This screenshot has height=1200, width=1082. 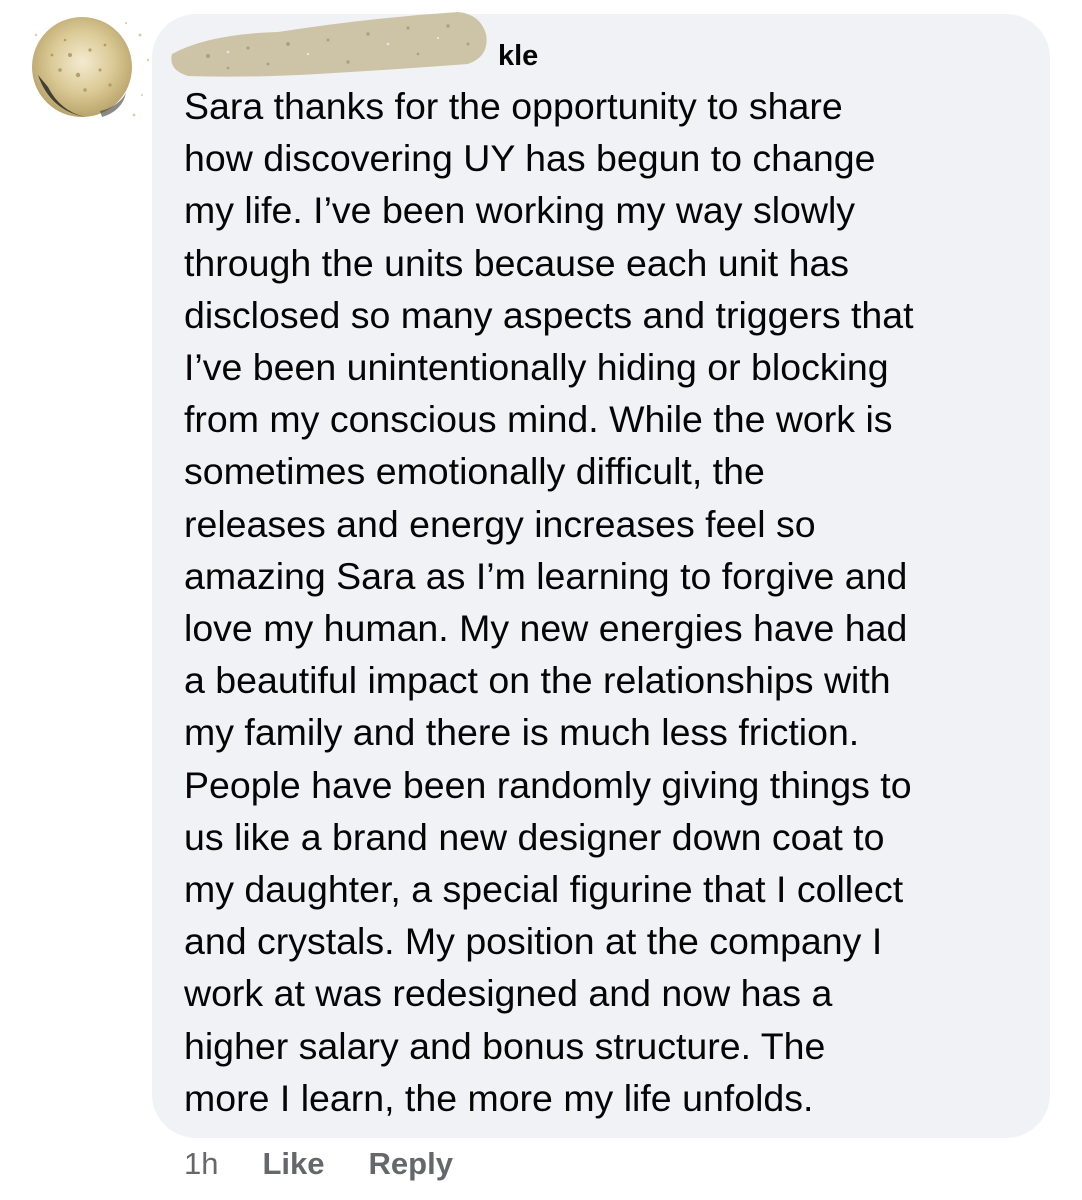 What do you see at coordinates (499, 1097) in the screenshot?
I see `comment-text-line: more I learn, the more my life unfolds.` at bounding box center [499, 1097].